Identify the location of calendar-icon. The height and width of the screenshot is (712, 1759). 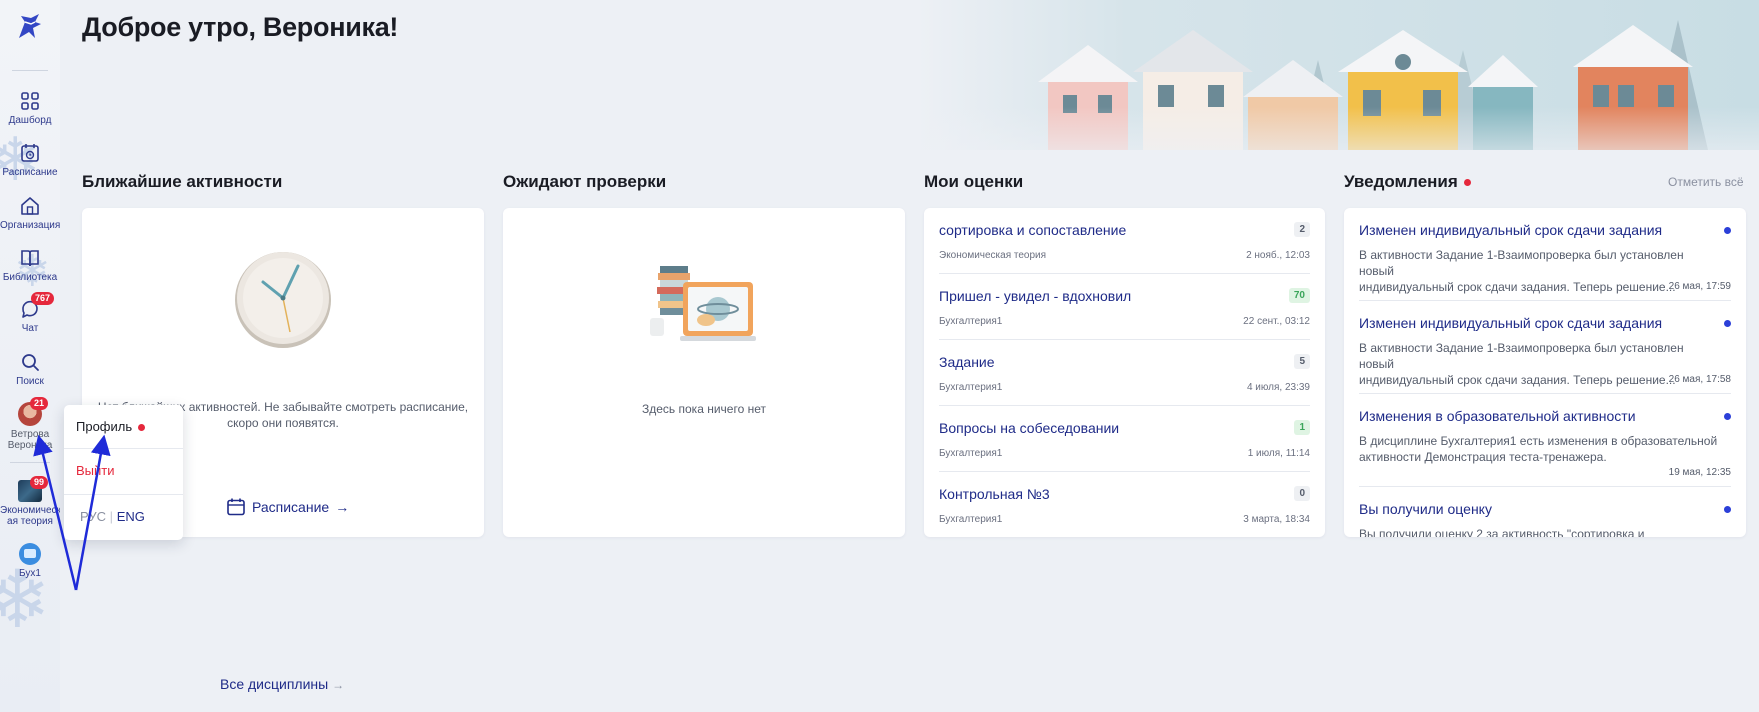
(236, 507).